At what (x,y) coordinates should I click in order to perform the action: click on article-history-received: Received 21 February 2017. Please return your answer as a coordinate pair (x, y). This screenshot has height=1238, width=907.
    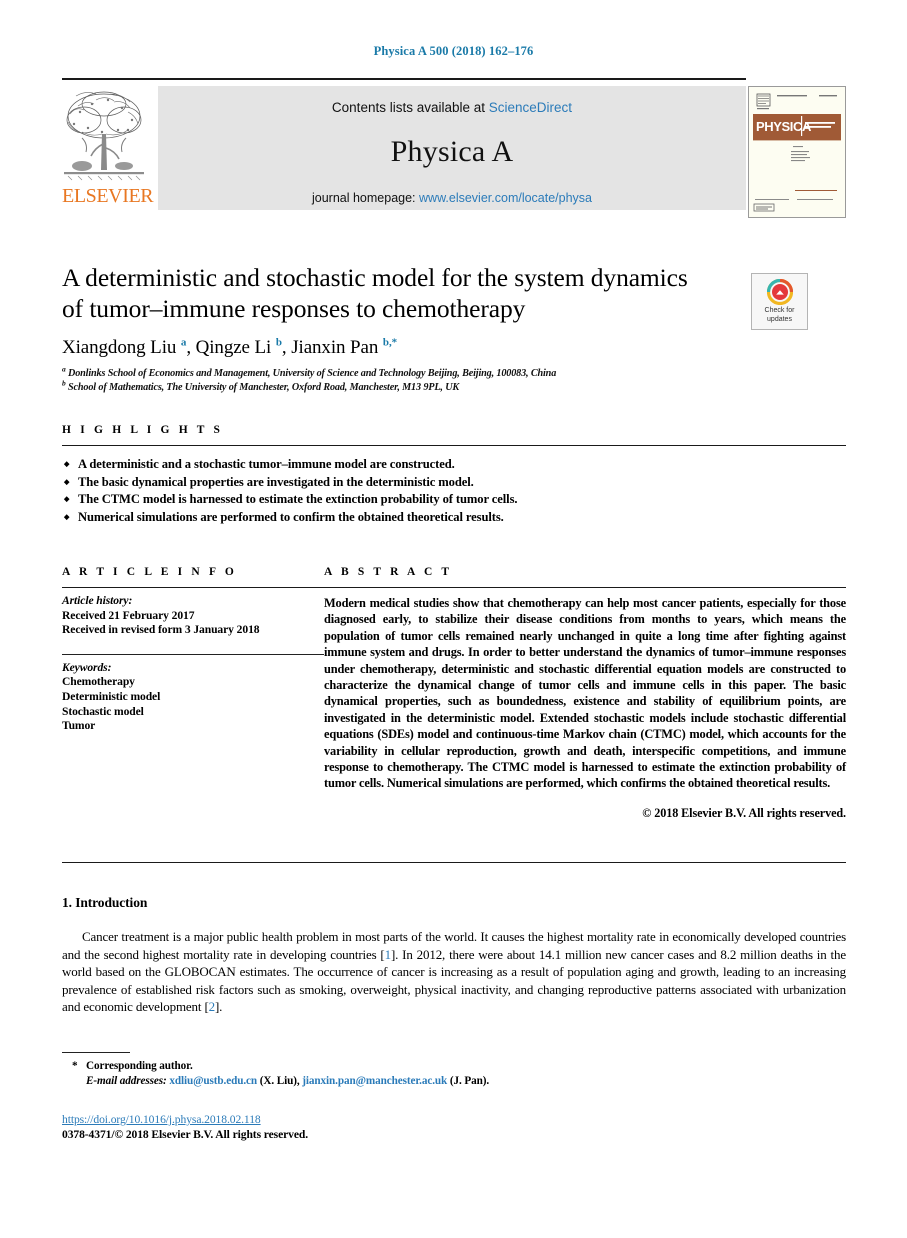
    Looking at the image, I should click on (128, 615).